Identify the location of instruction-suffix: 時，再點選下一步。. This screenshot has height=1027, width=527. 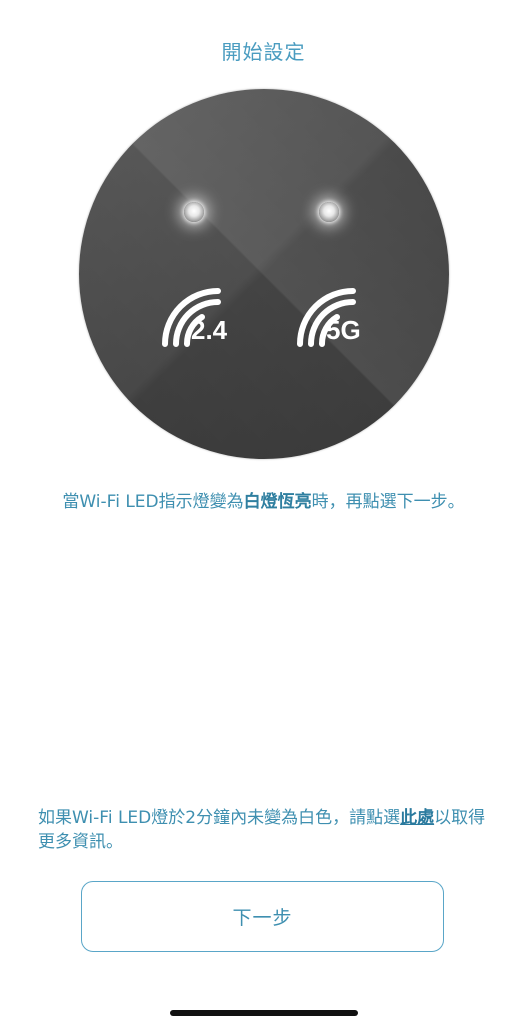
(388, 502).